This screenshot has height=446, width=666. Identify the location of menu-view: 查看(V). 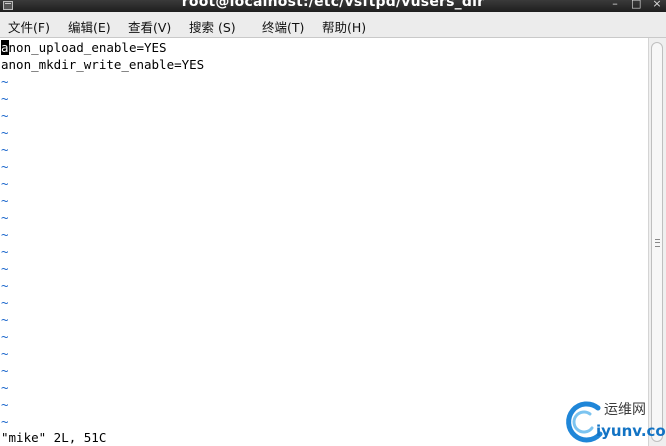
(149, 26).